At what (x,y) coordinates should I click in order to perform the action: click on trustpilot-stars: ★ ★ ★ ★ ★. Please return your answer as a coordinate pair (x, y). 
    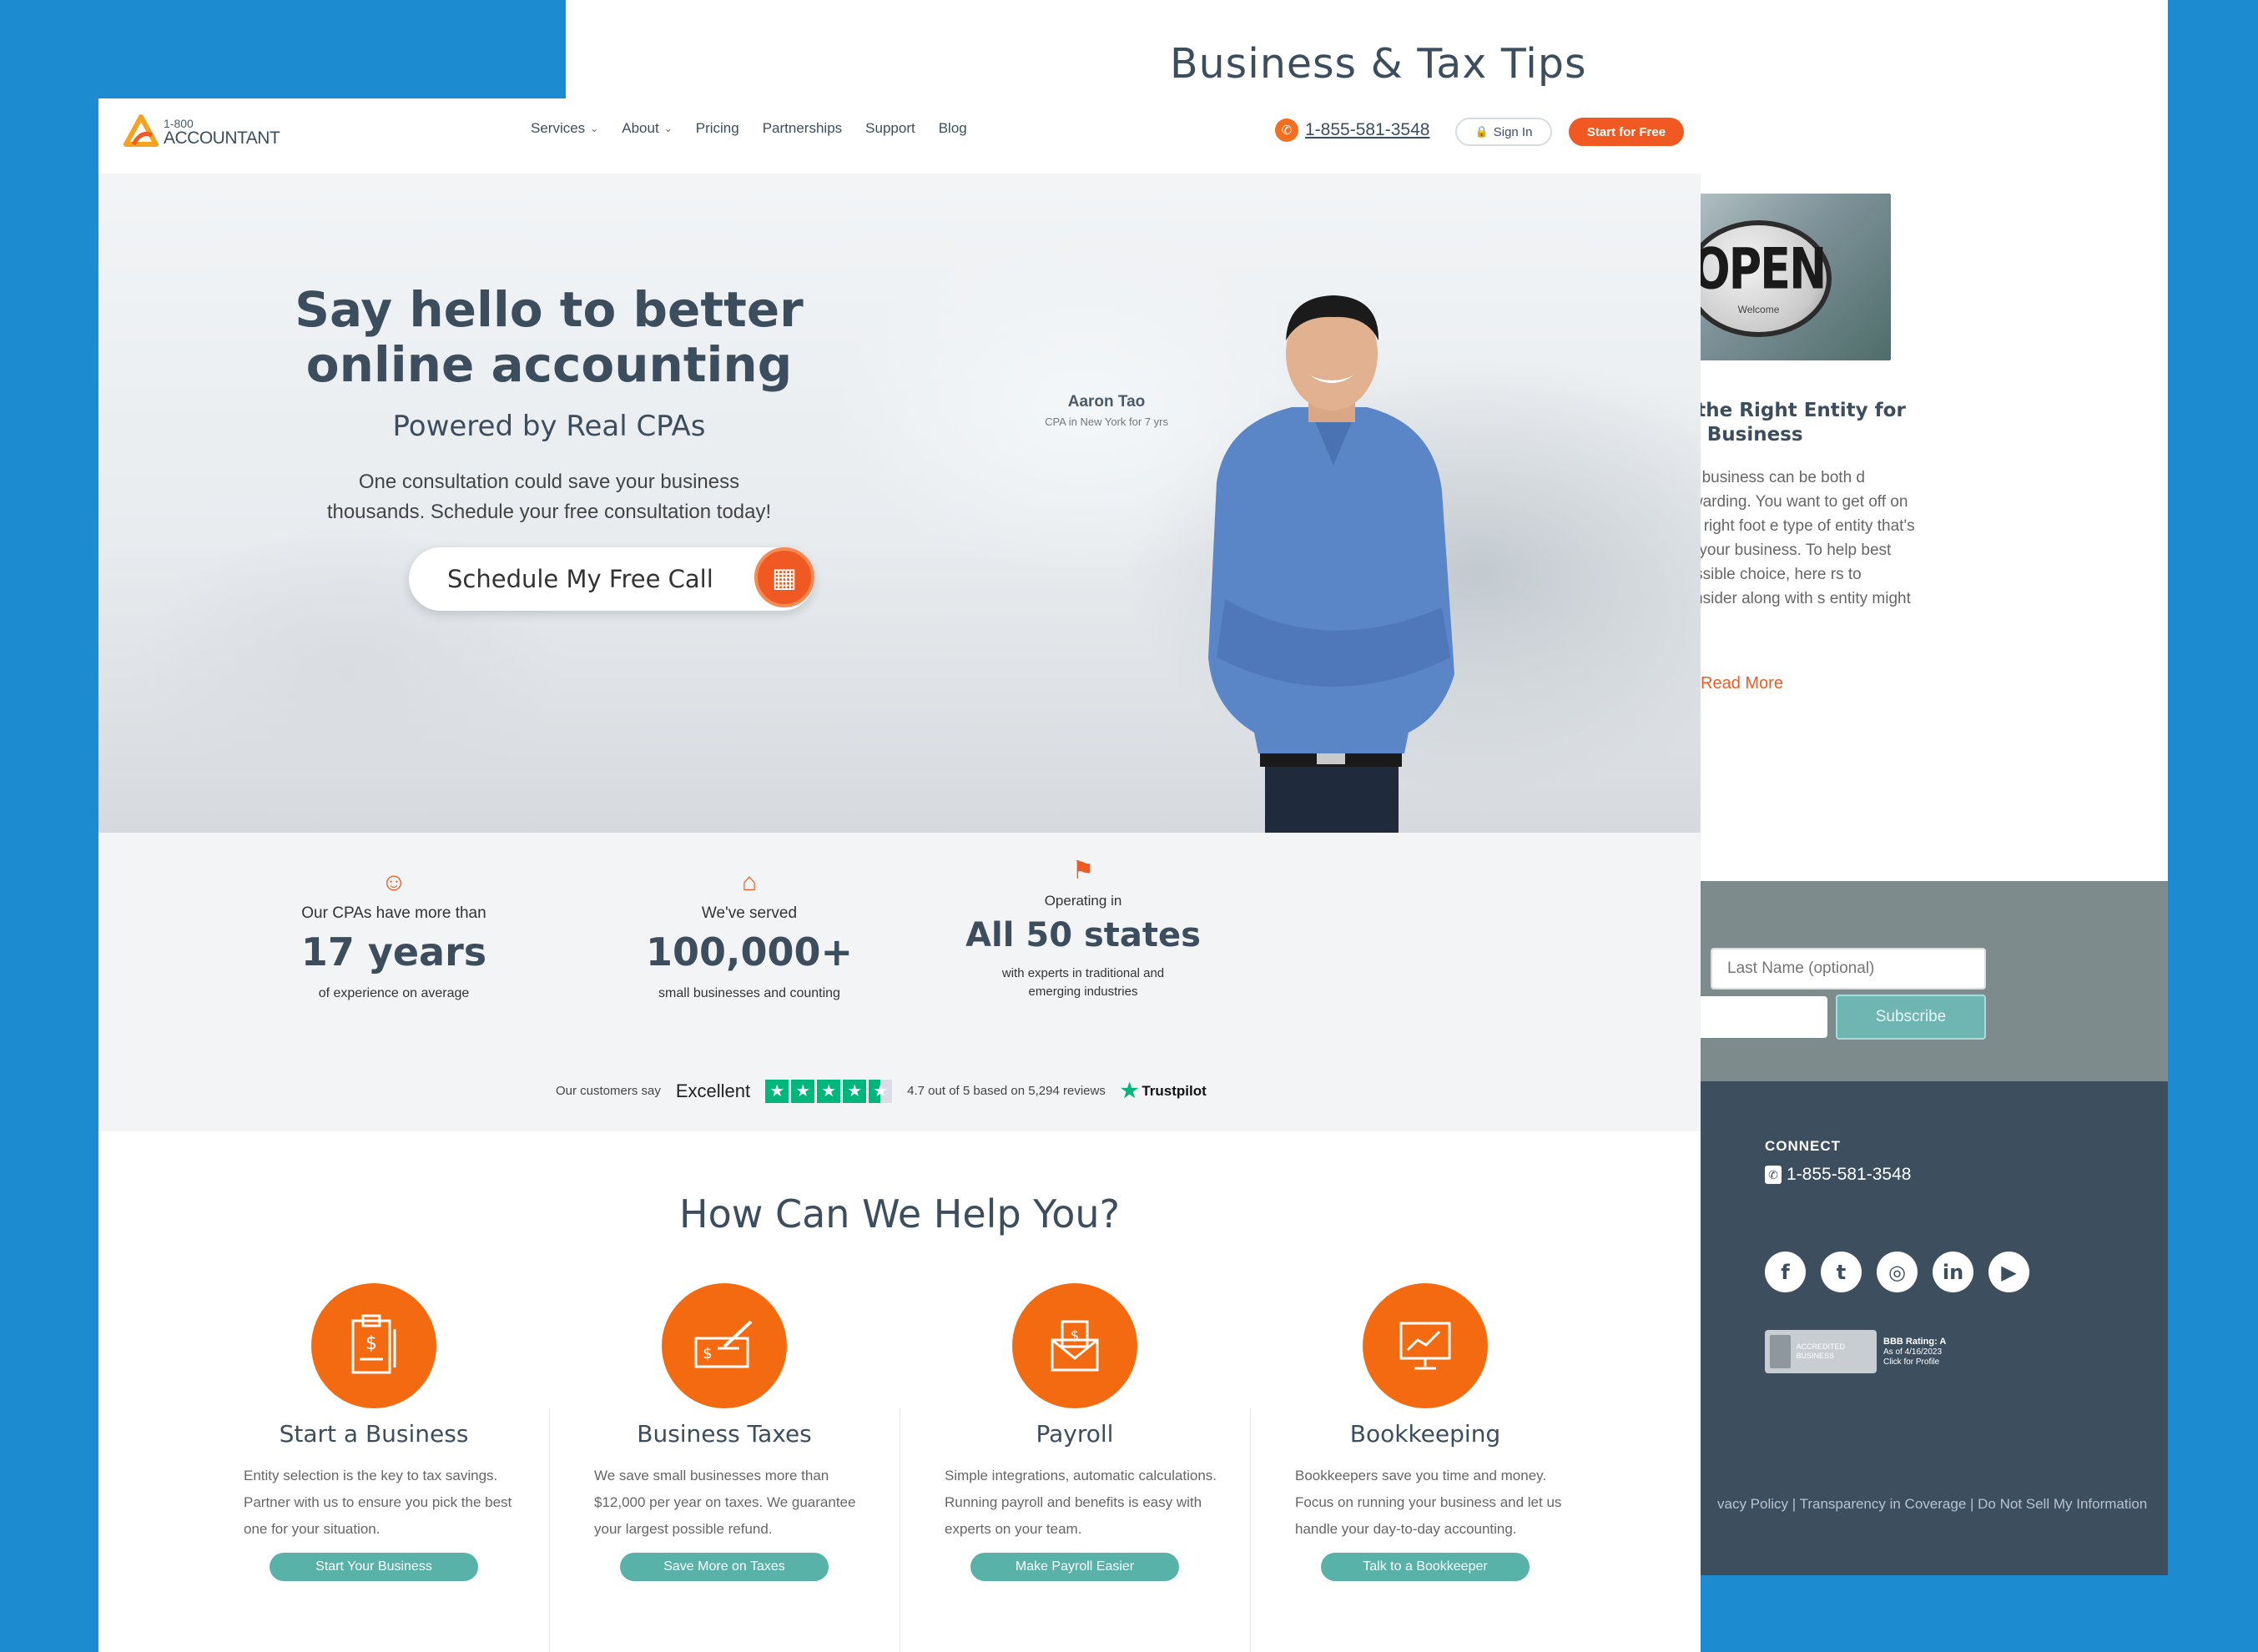
    Looking at the image, I should click on (829, 1091).